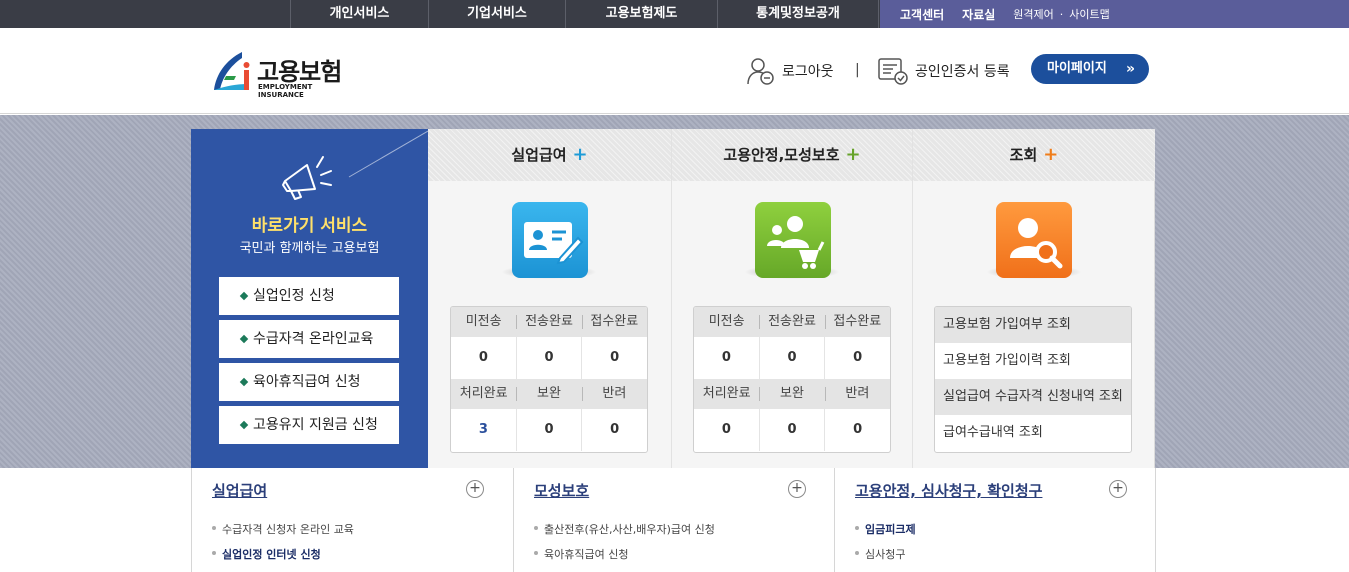 Image resolution: width=1349 pixels, height=572 pixels. Describe the element at coordinates (313, 339) in the screenshot. I see `shortcut-button-label: 수급자격 온라인교육` at that location.